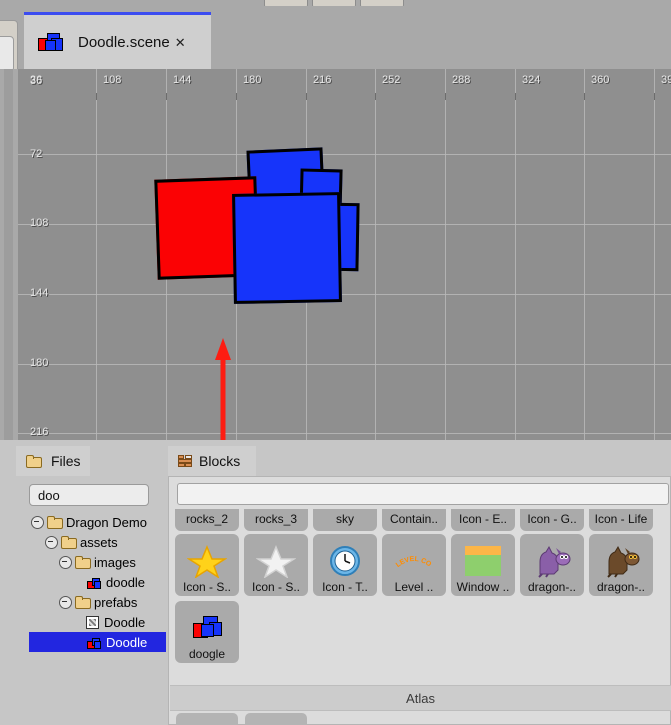 The height and width of the screenshot is (725, 671). Describe the element at coordinates (97, 602) in the screenshot. I see `tree-item-prefabs: prefabs` at that location.